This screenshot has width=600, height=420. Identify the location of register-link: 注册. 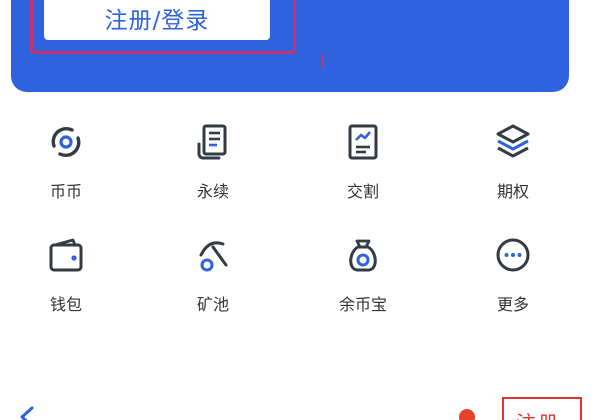
(542, 408).